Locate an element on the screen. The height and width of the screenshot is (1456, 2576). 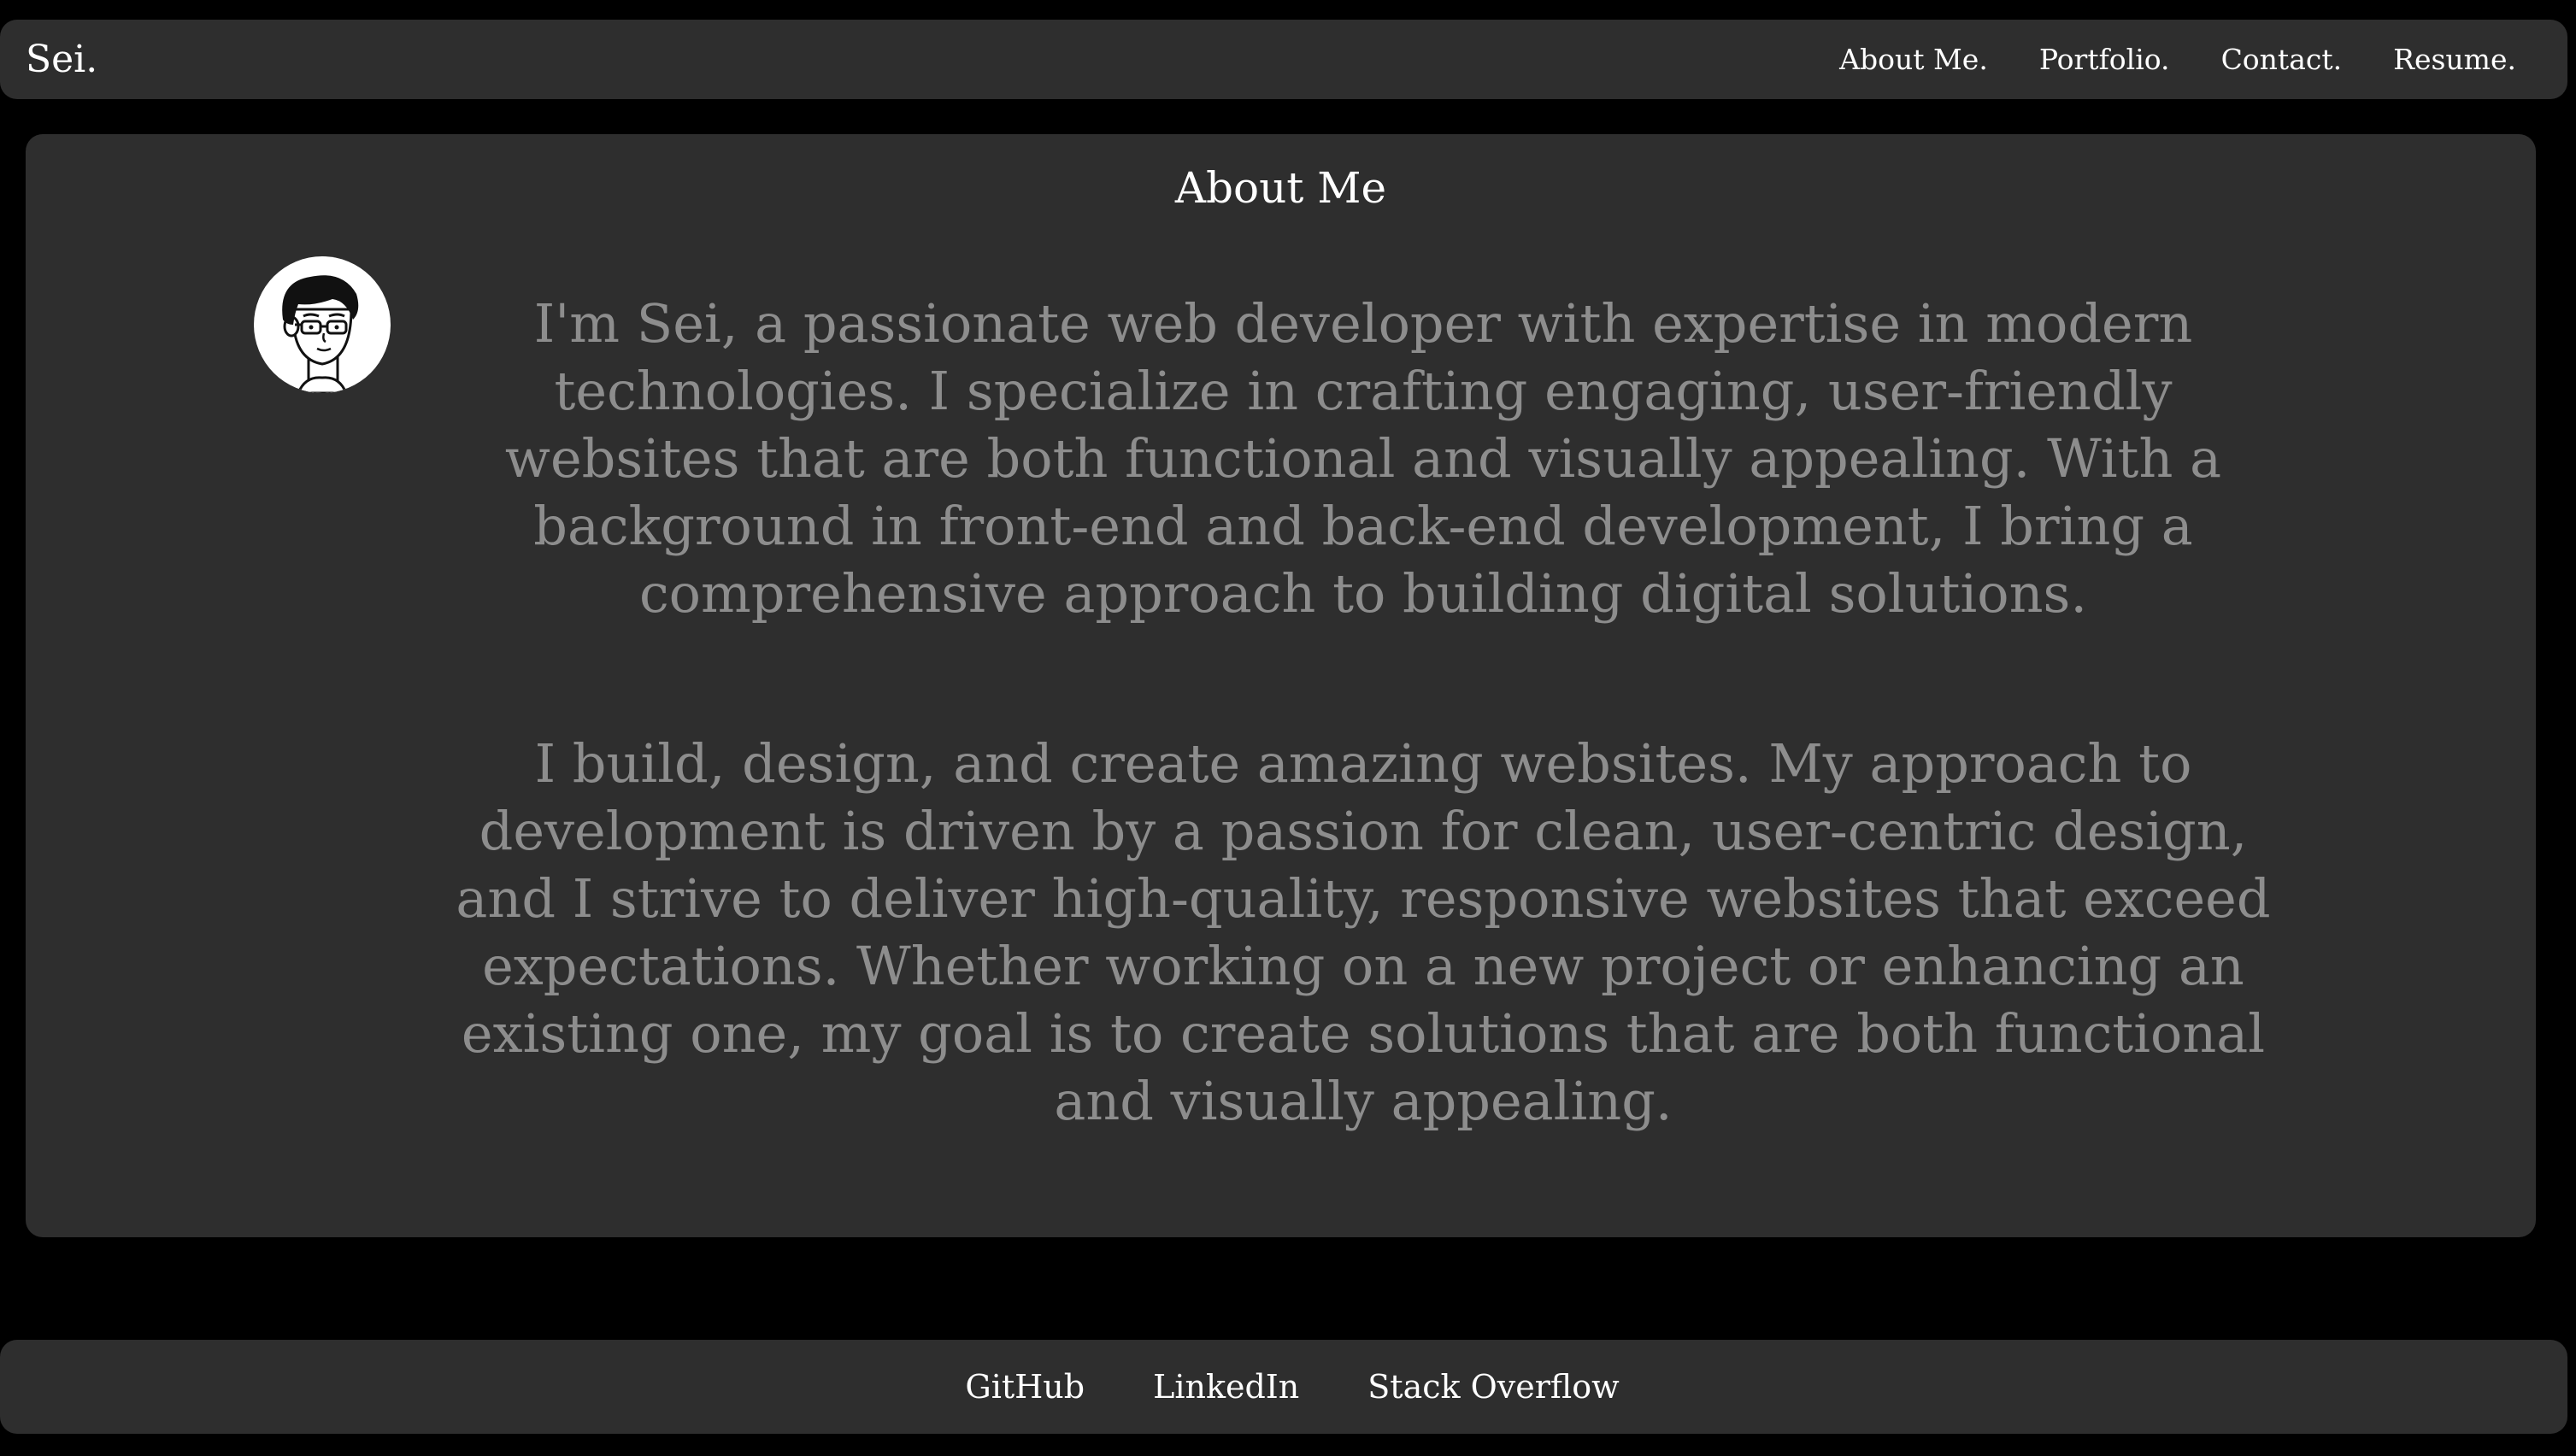
footer: GitHub LinkedIn Stack Overflow is located at coordinates (1283, 1387).